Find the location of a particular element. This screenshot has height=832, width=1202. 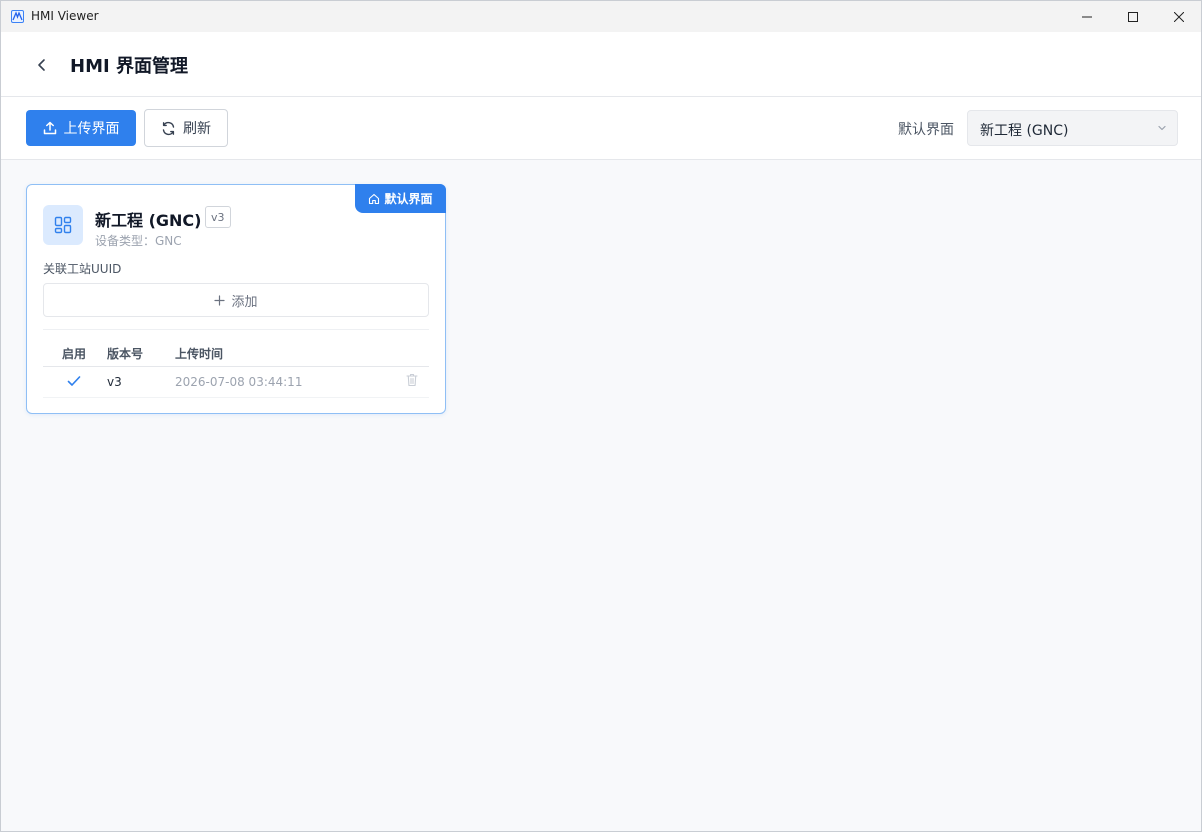

default-badge-label: 默认界面 is located at coordinates (408, 199).